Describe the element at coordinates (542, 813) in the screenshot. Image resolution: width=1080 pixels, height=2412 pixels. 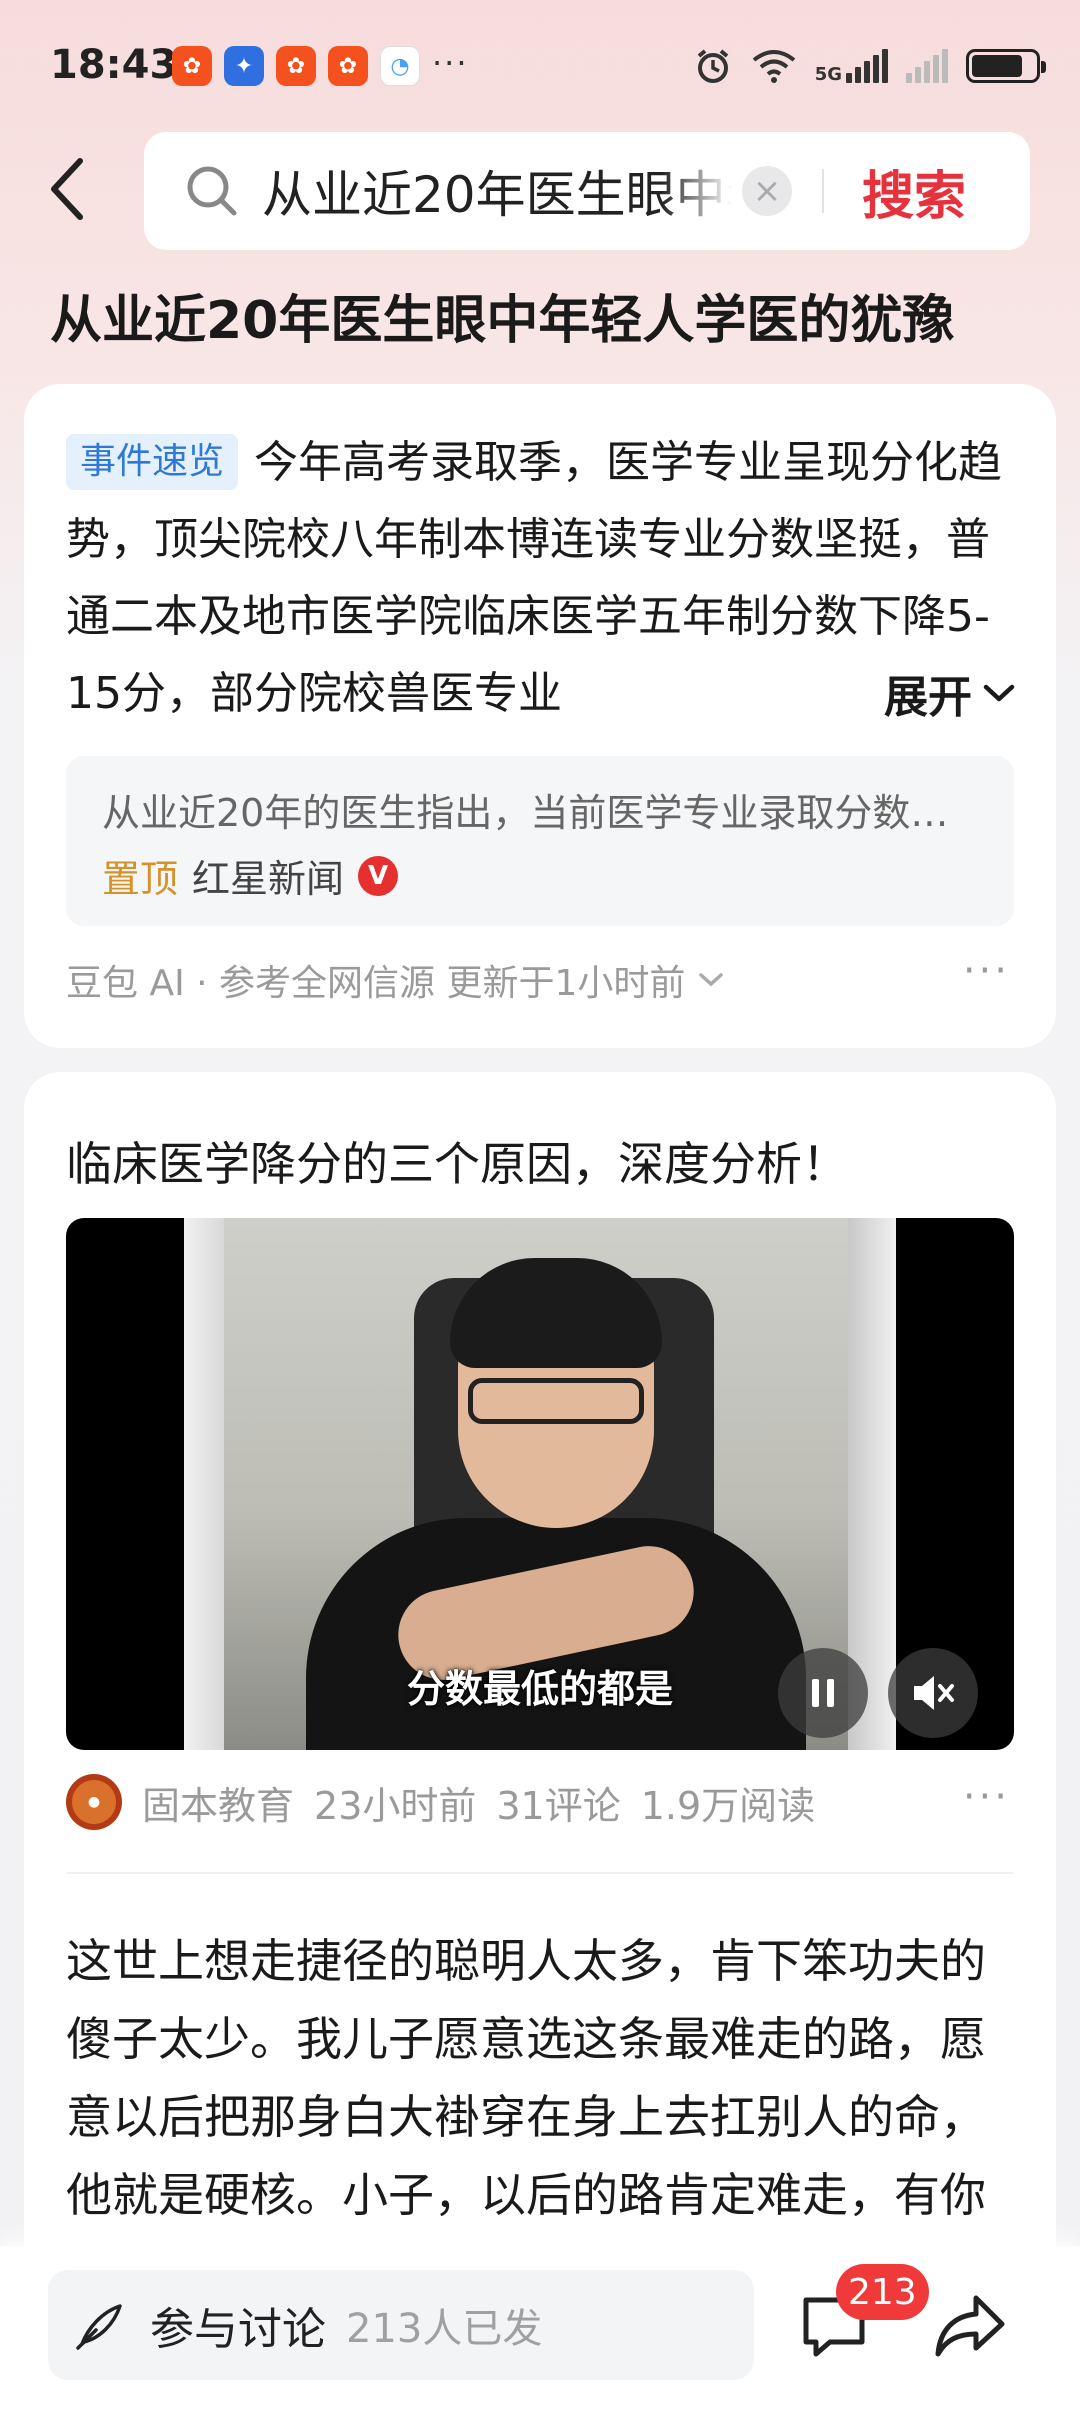
I see `source-article-text: 从业近20年的医生指出，当前医学专业录取分数线变化的背后原因` at that location.